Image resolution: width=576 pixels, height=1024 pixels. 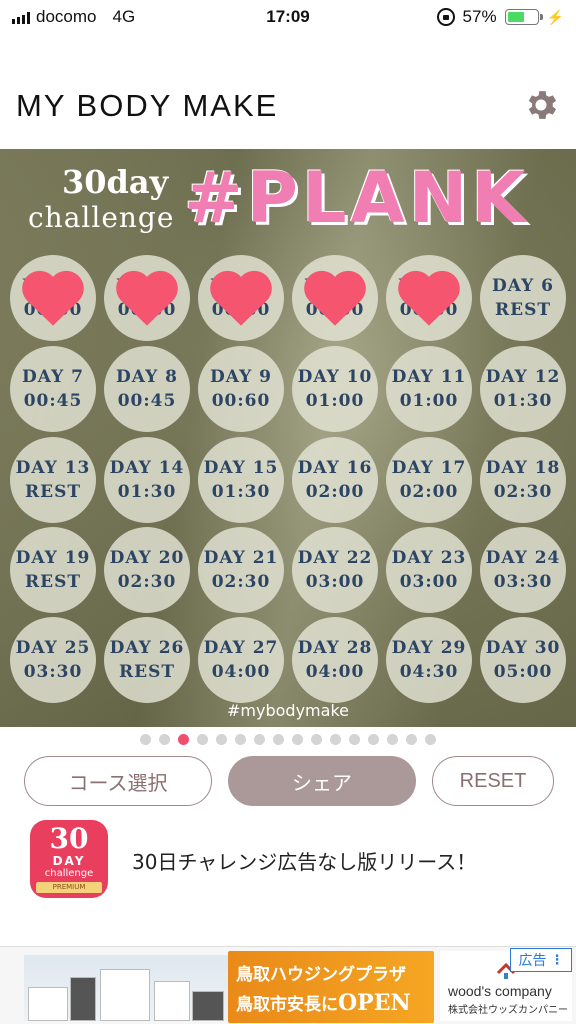 I want to click on day-duration: 03:00, so click(x=429, y=582).